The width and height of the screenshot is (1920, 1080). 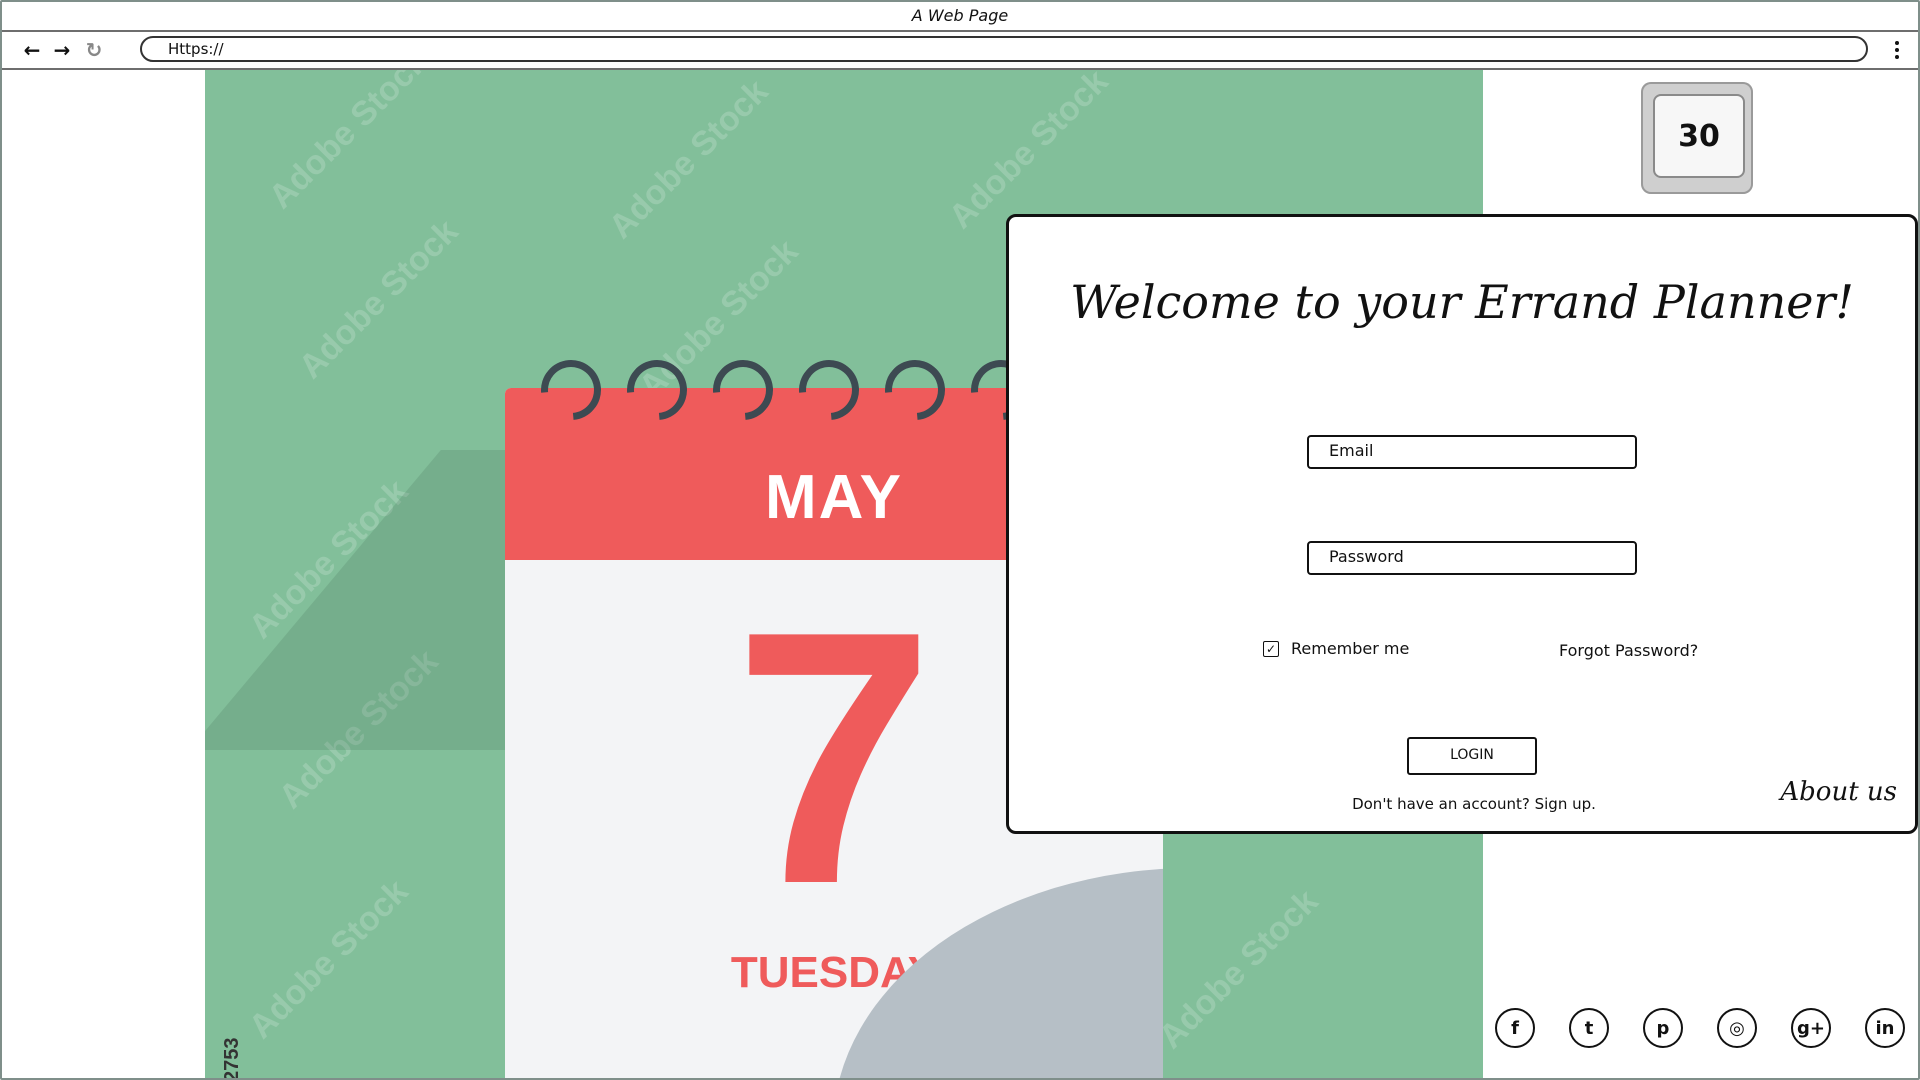 What do you see at coordinates (1472, 452) in the screenshot?
I see `email-field: Email` at bounding box center [1472, 452].